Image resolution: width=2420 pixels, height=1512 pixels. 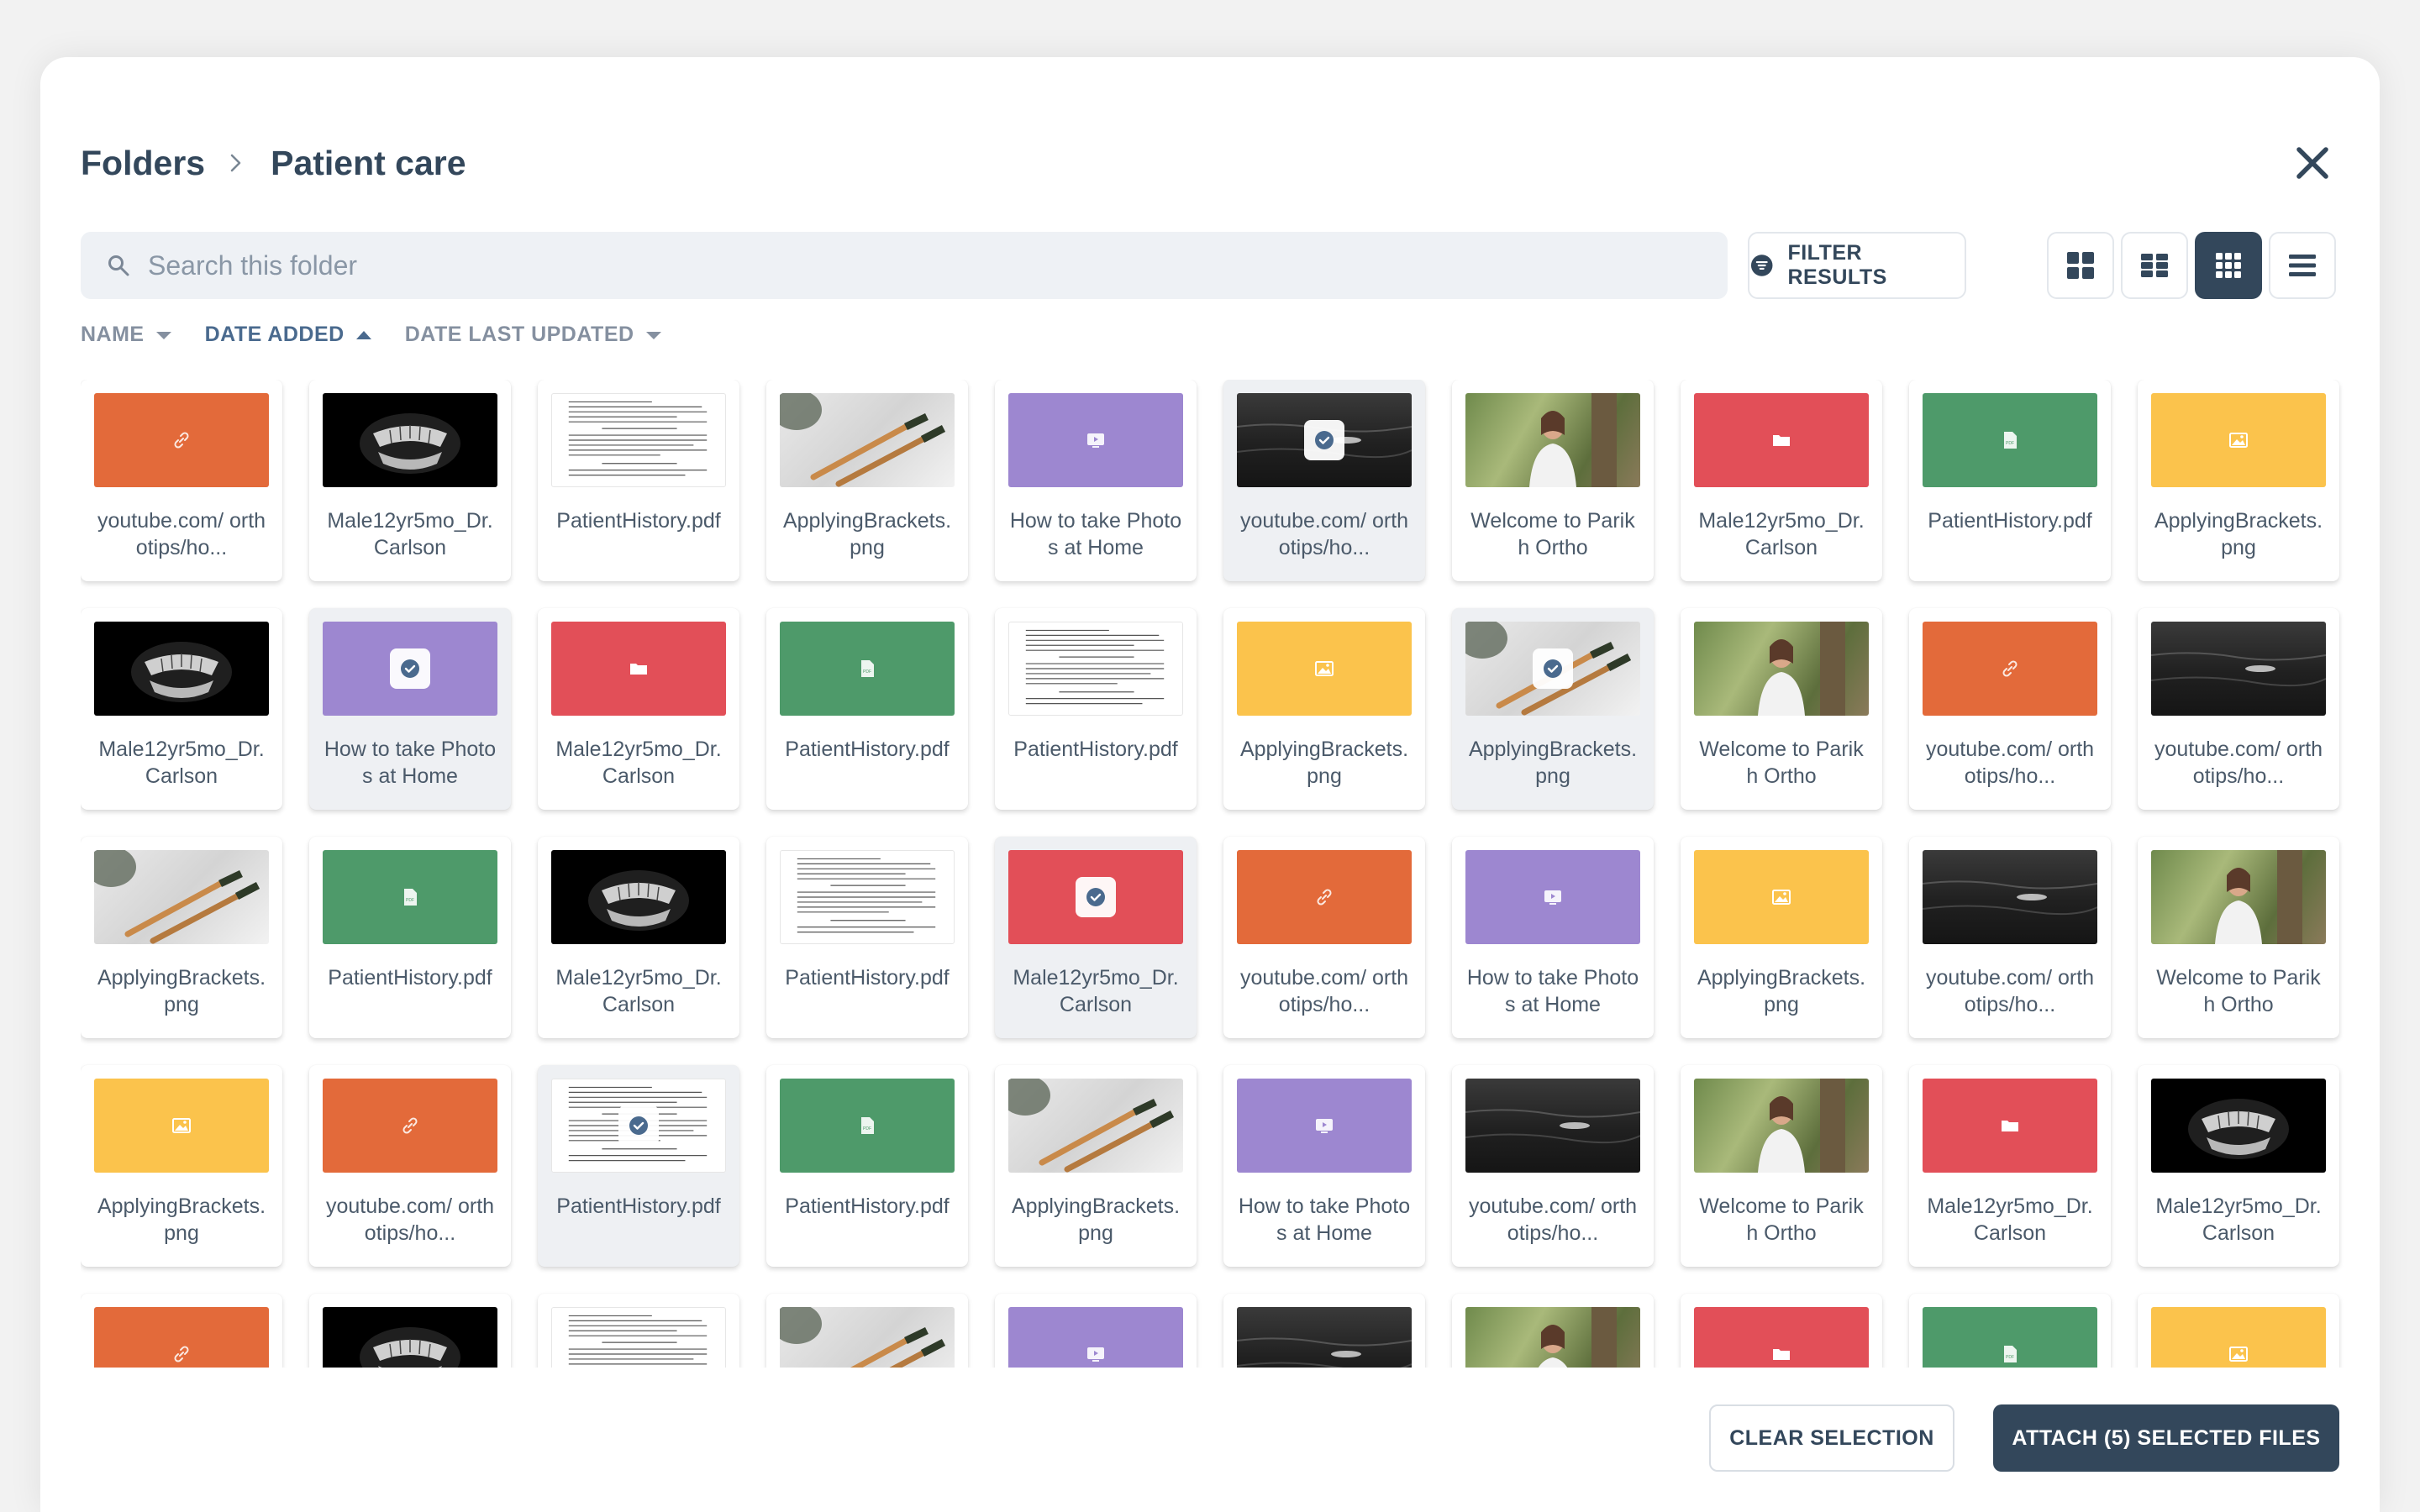 I want to click on filter-results-button: FILTER RESULTS, so click(x=1857, y=265).